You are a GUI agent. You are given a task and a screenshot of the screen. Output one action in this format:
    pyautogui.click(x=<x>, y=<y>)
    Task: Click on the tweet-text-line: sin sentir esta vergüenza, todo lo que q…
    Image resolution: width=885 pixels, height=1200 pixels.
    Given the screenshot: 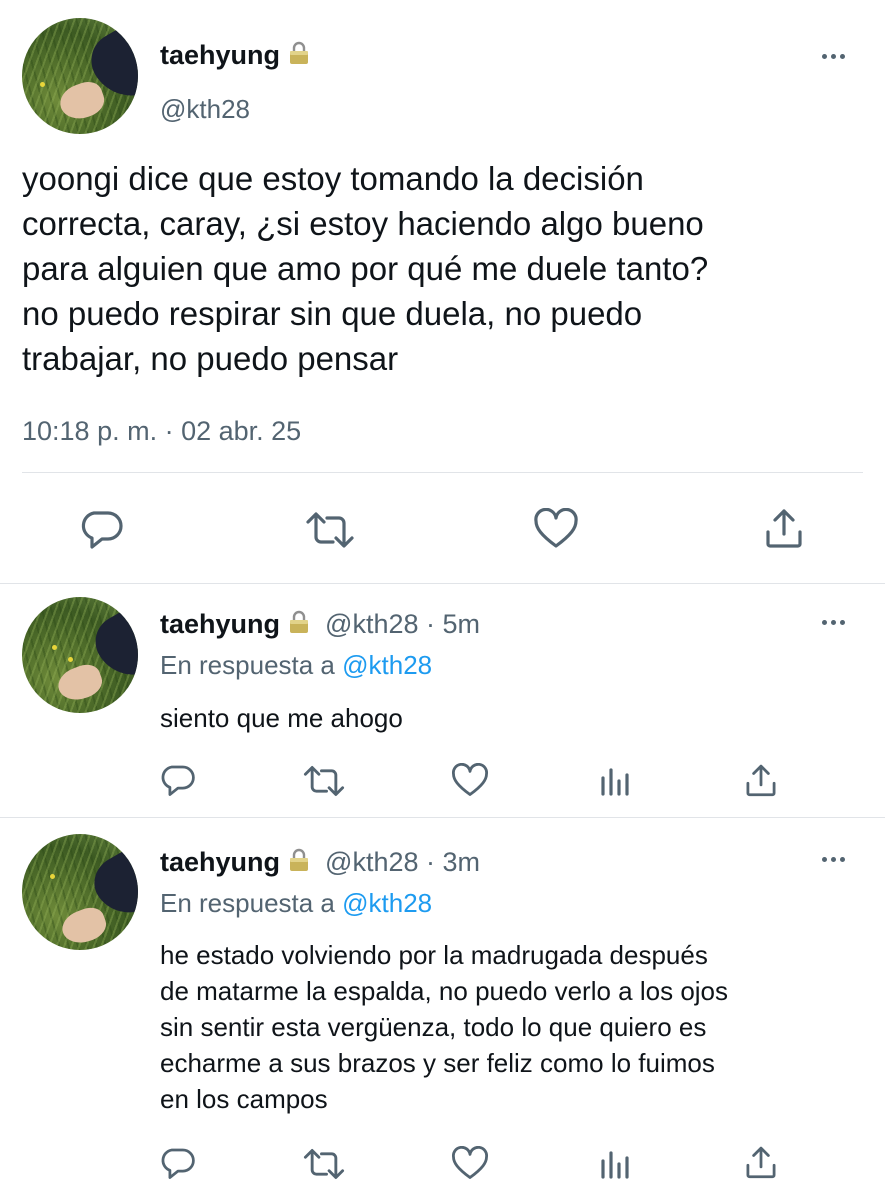 What is the action you would take?
    pyautogui.click(x=433, y=1027)
    